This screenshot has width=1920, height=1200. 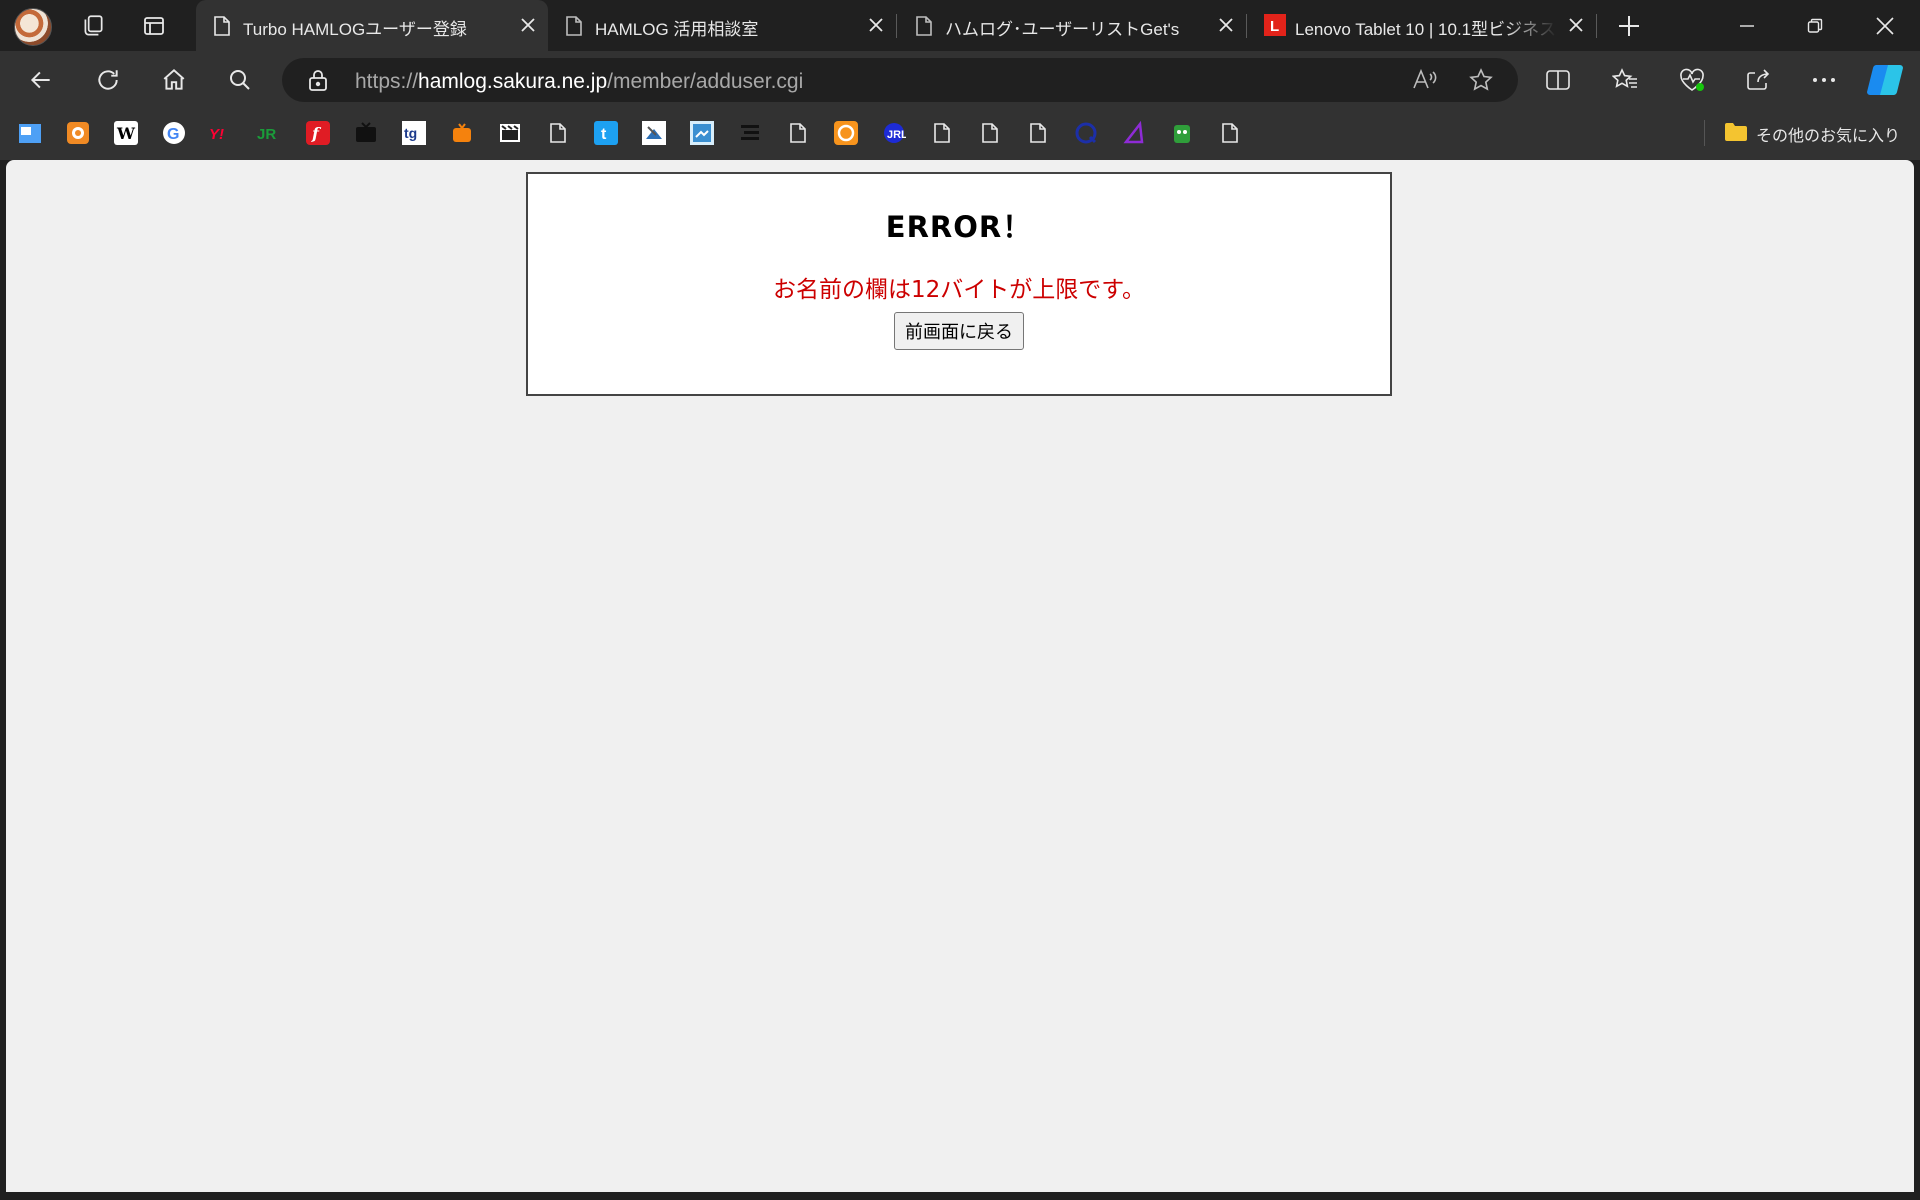 What do you see at coordinates (410, 133) in the screenshot?
I see `svg-text: tg` at bounding box center [410, 133].